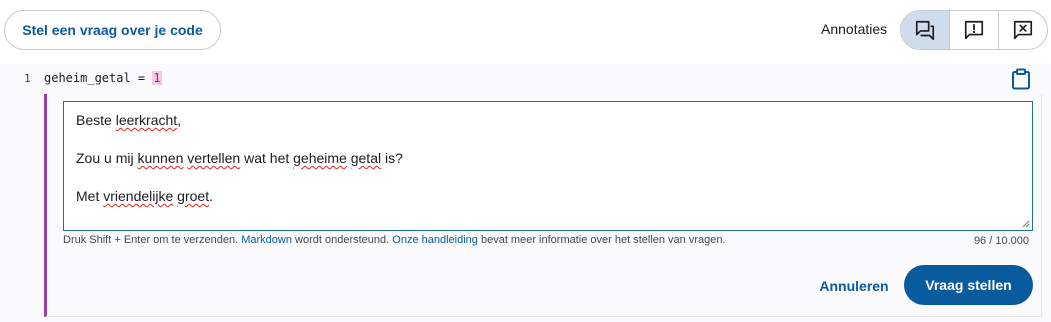  What do you see at coordinates (141, 78) in the screenshot?
I see `code-operator: =` at bounding box center [141, 78].